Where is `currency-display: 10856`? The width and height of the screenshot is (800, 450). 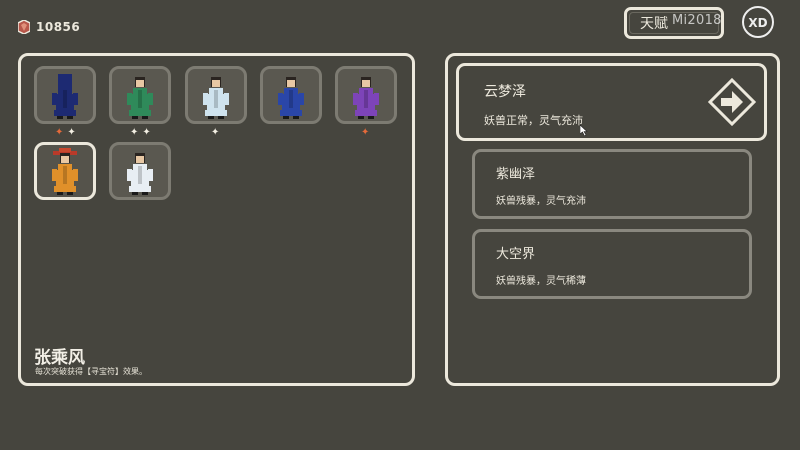 currency-display: 10856 is located at coordinates (49, 27).